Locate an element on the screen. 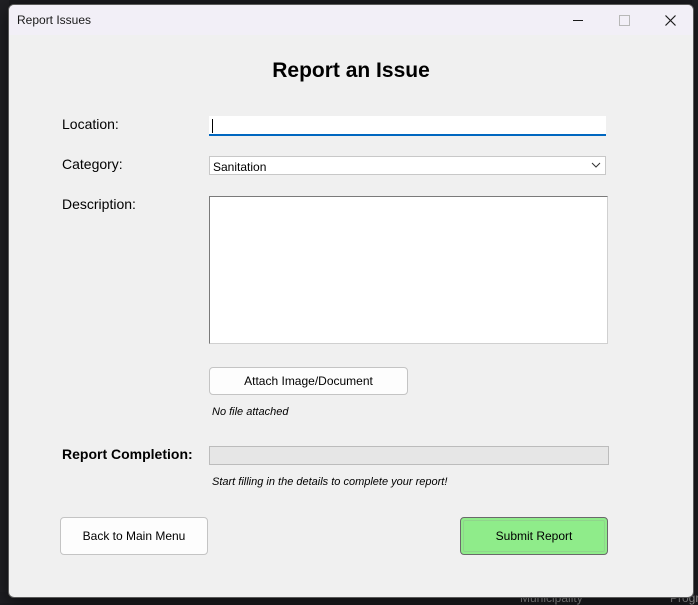  text-caret is located at coordinates (212, 126).